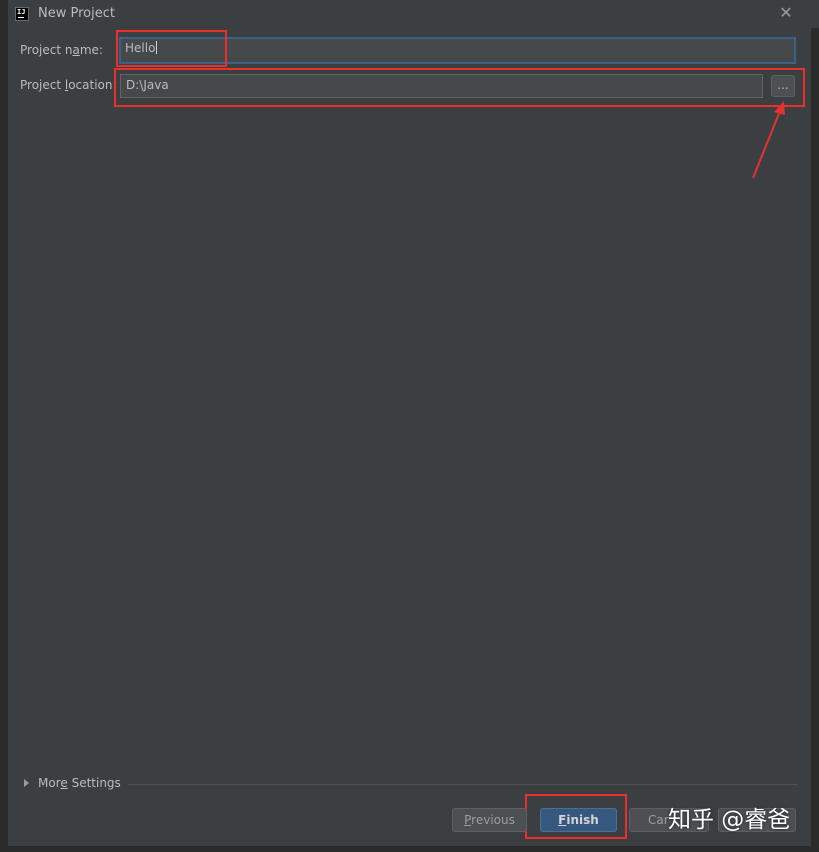 This screenshot has width=819, height=852. What do you see at coordinates (157, 47) in the screenshot?
I see `text-caret` at bounding box center [157, 47].